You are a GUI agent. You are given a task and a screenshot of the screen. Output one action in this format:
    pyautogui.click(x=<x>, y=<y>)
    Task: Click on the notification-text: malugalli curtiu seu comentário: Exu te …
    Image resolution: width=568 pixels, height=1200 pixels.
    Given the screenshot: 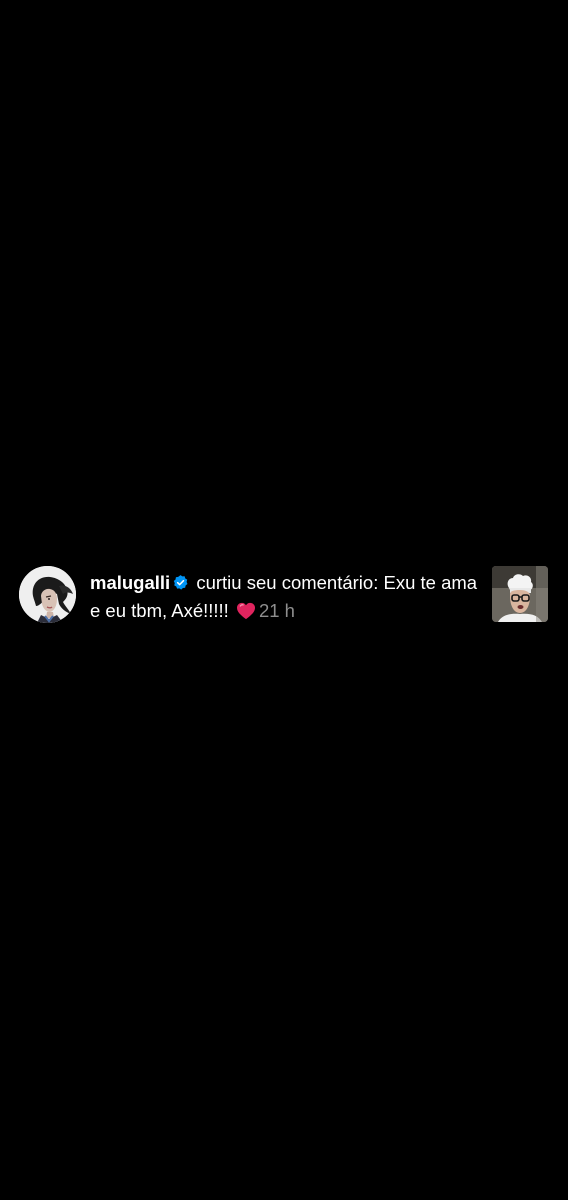 What is the action you would take?
    pyautogui.click(x=286, y=597)
    